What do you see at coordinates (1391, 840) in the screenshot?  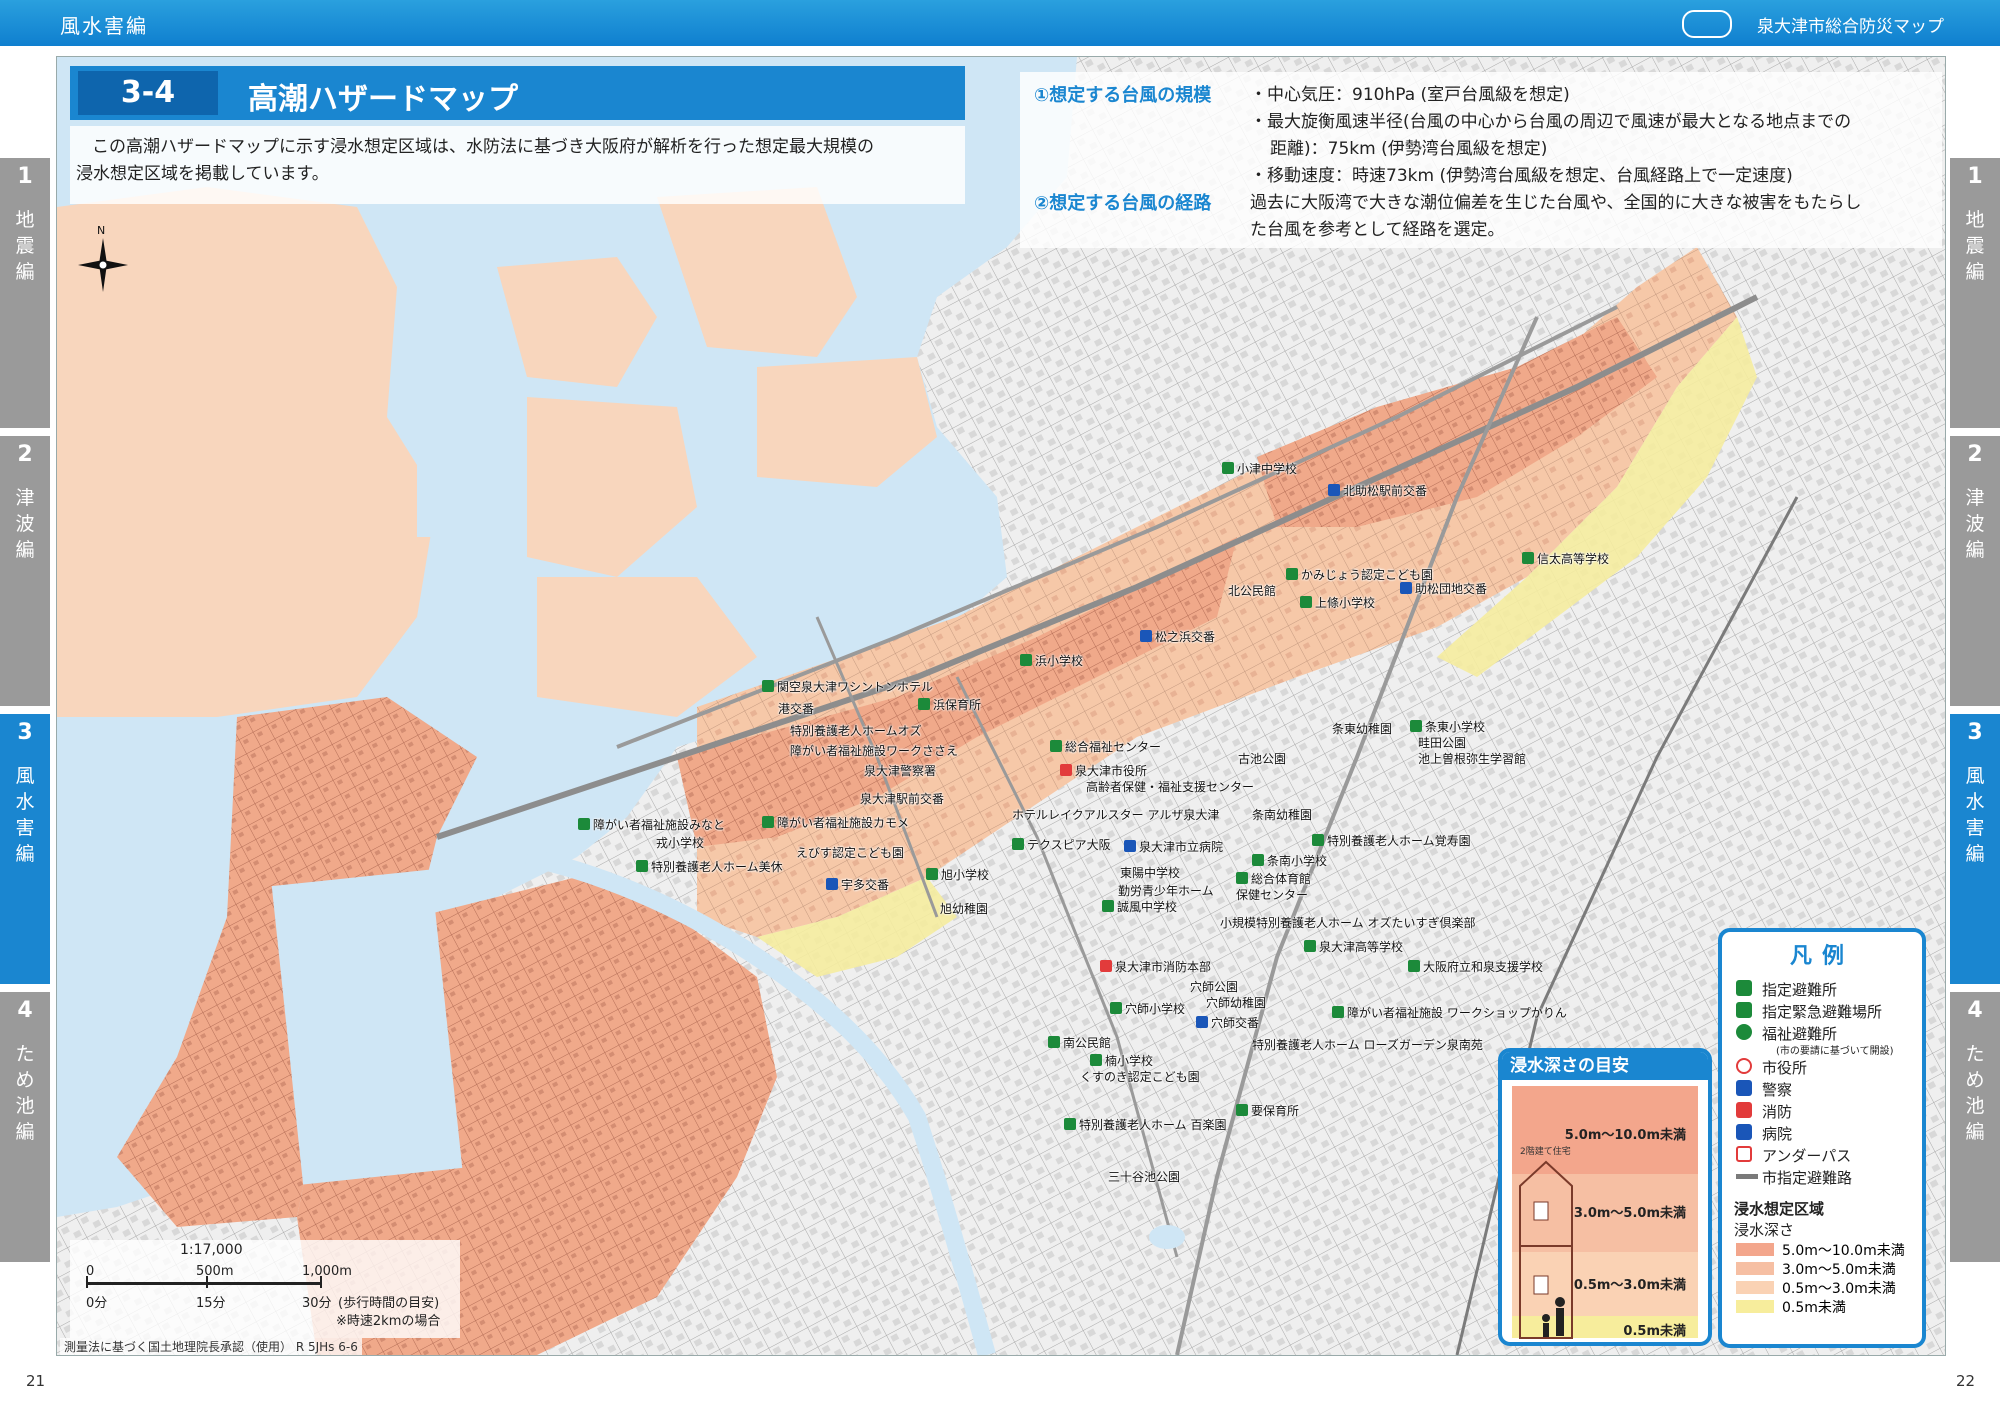 I see `map-label: 特別養護老人ホーム覚寿園` at bounding box center [1391, 840].